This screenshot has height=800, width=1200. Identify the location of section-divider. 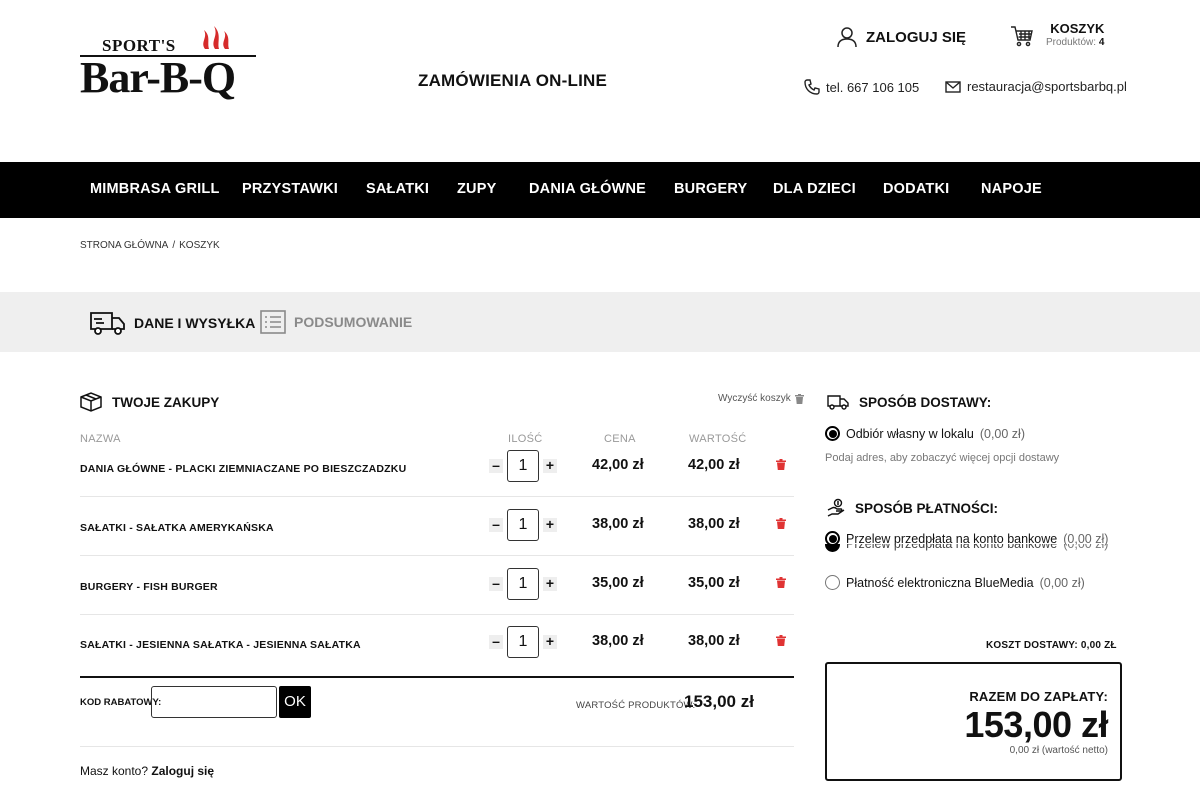
(437, 746).